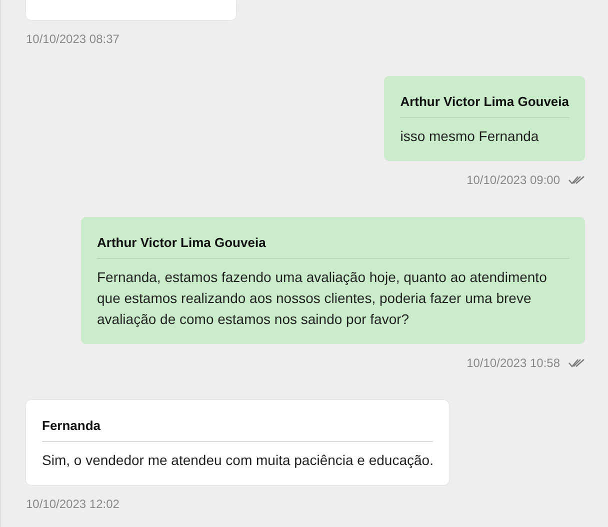 The height and width of the screenshot is (527, 608). I want to click on message-text: Sim, o vendedor me atendeu com muita paciência e educação., so click(238, 460).